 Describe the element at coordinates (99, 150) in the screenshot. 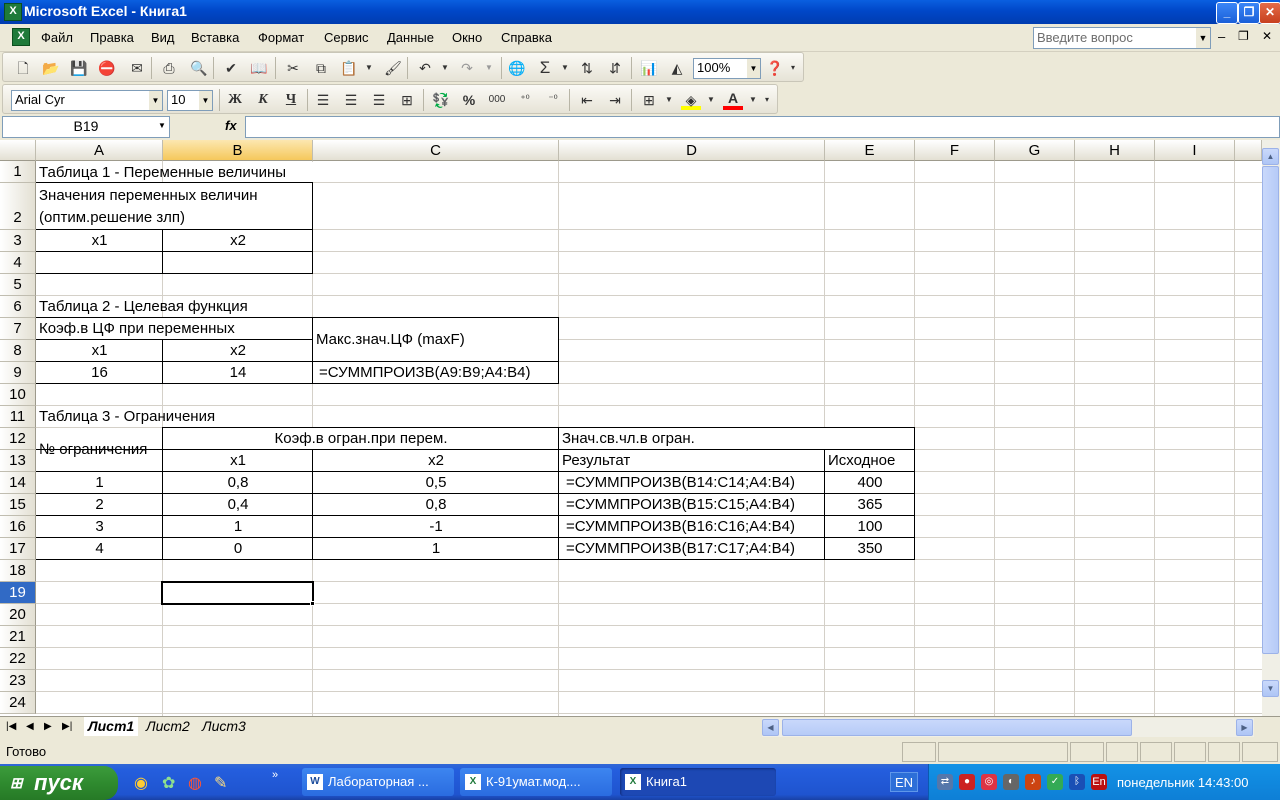

I see `column-header-a: A` at that location.